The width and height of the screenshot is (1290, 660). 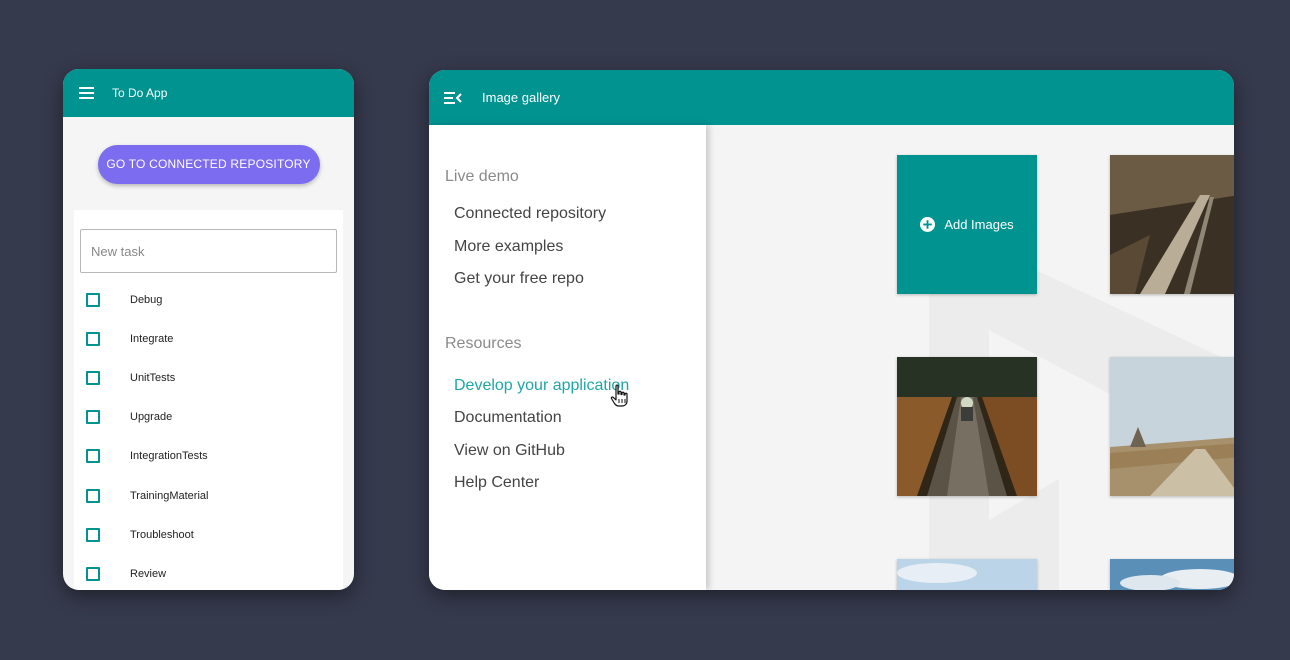 I want to click on go-to-connected-repository-button: GO TO CONNECTED REPOSITORY, so click(x=208, y=164).